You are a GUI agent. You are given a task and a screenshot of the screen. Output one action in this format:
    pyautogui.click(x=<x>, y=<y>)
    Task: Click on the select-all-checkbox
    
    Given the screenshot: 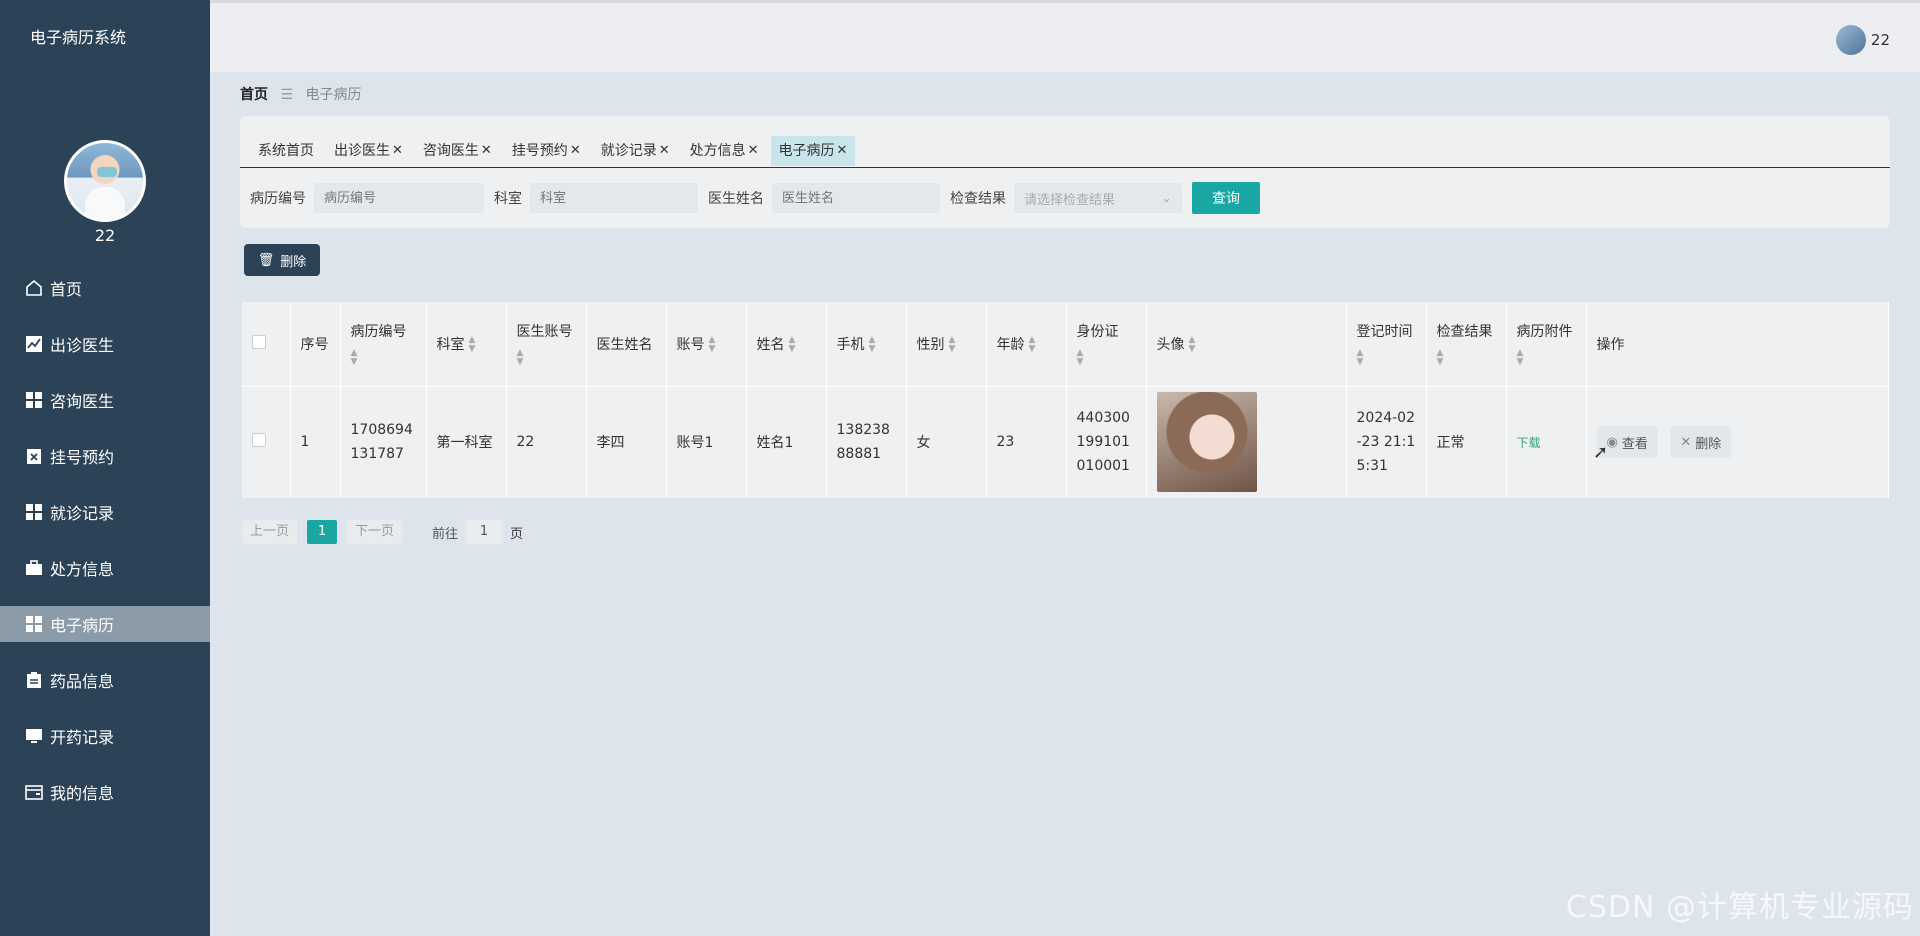 What is the action you would take?
    pyautogui.click(x=259, y=341)
    